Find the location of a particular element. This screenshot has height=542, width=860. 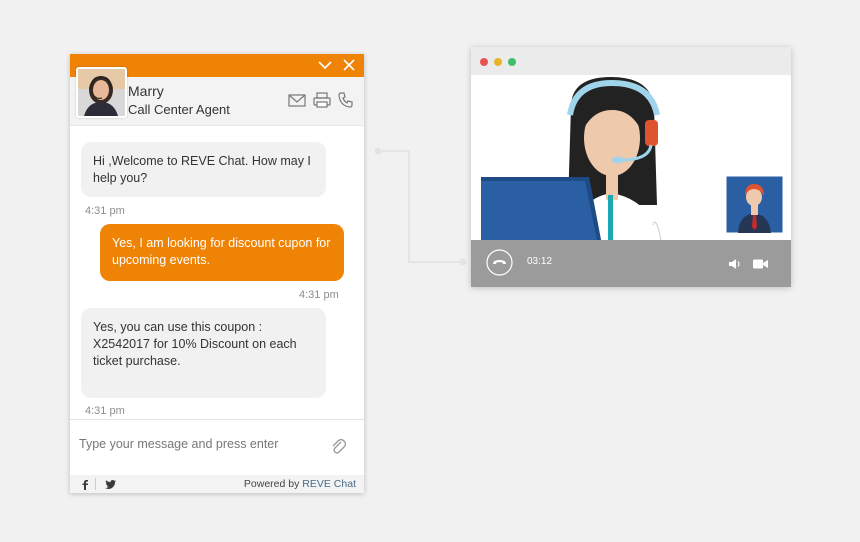

message-input: Type your message and press enter is located at coordinates (178, 444).